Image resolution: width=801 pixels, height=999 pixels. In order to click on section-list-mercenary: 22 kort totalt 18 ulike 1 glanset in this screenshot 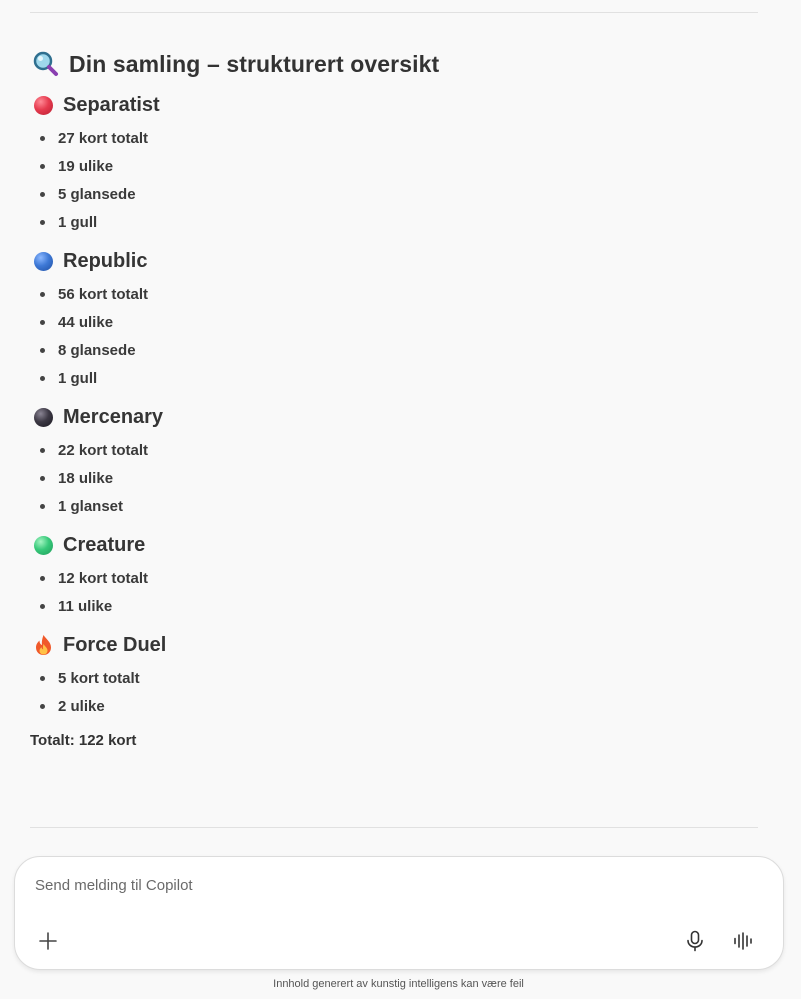, I will do `click(400, 478)`.